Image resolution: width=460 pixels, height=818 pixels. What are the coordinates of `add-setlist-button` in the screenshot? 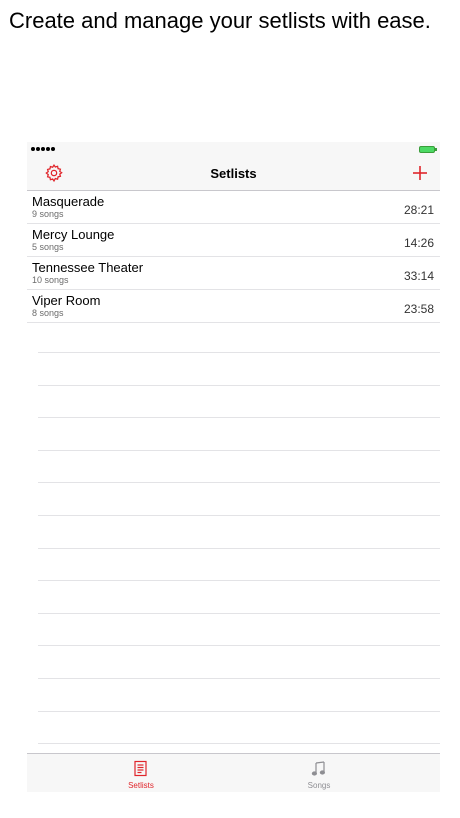 It's located at (420, 173).